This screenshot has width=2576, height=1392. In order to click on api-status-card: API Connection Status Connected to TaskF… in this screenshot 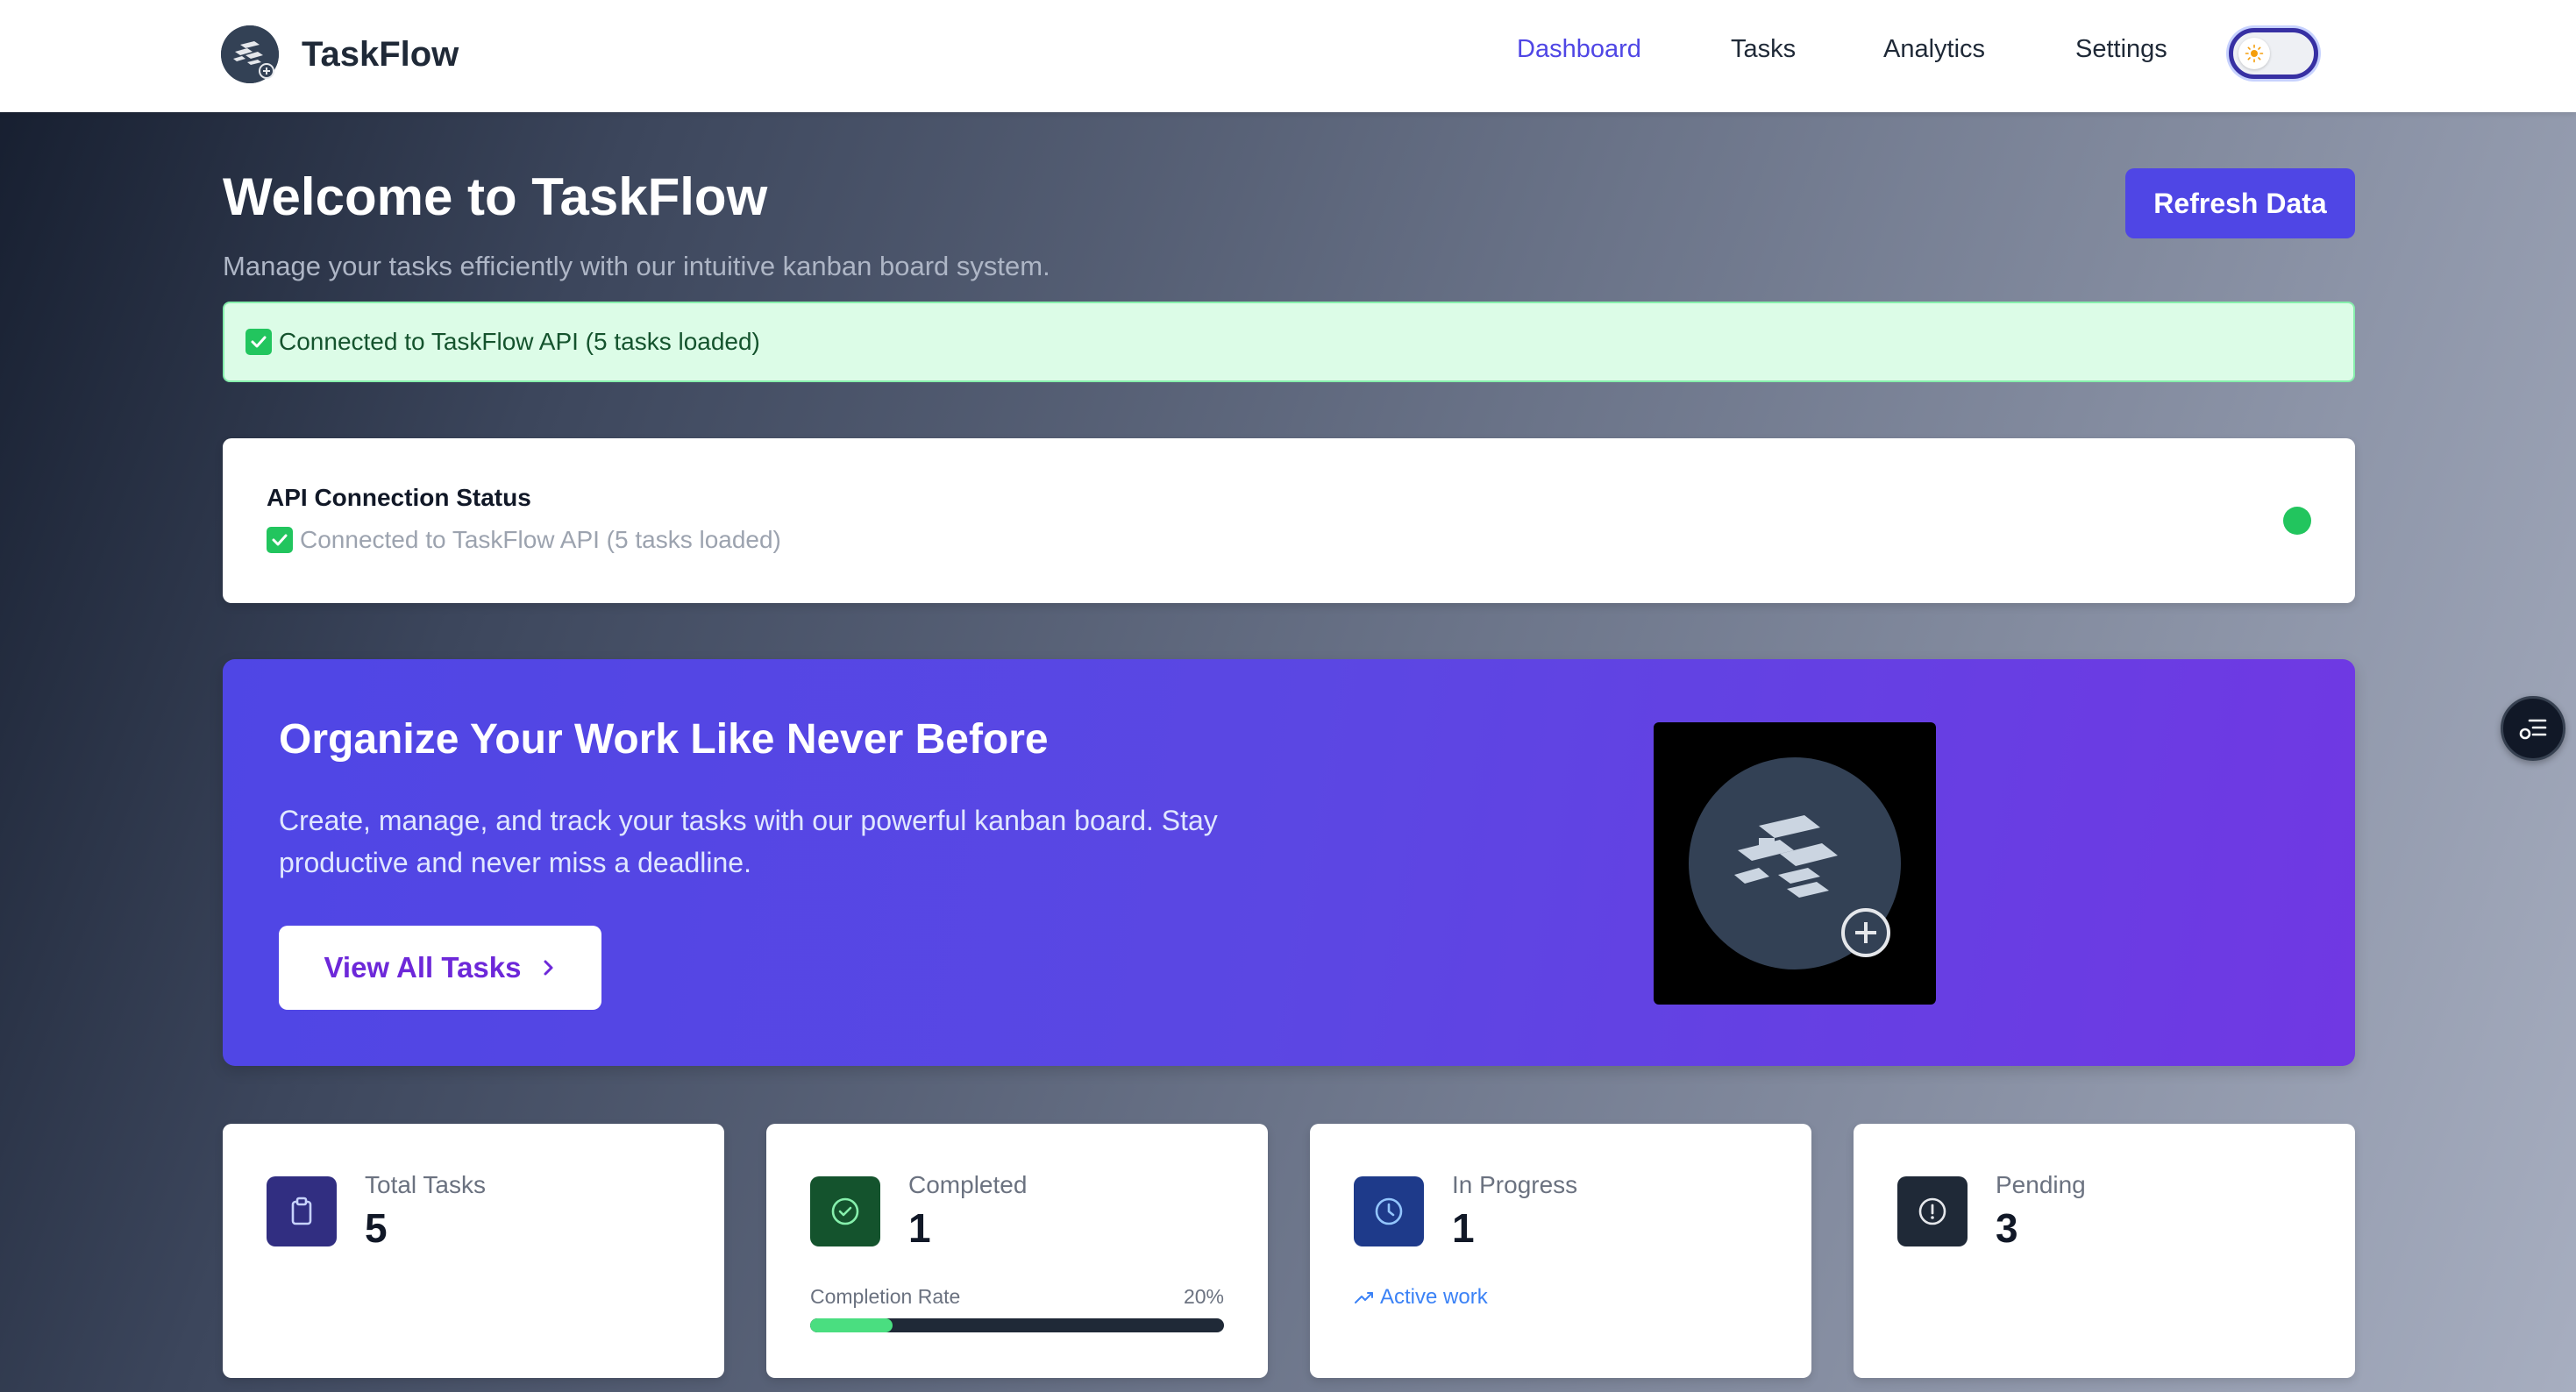, I will do `click(1289, 520)`.